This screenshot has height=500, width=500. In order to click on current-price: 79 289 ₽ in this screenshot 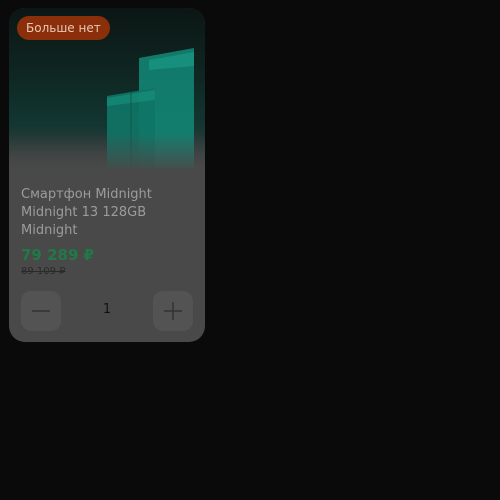, I will do `click(58, 255)`.